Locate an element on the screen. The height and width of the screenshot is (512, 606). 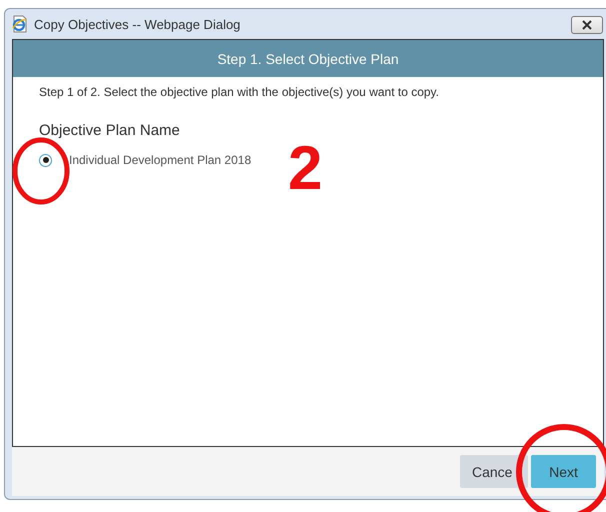
close-icon is located at coordinates (587, 25).